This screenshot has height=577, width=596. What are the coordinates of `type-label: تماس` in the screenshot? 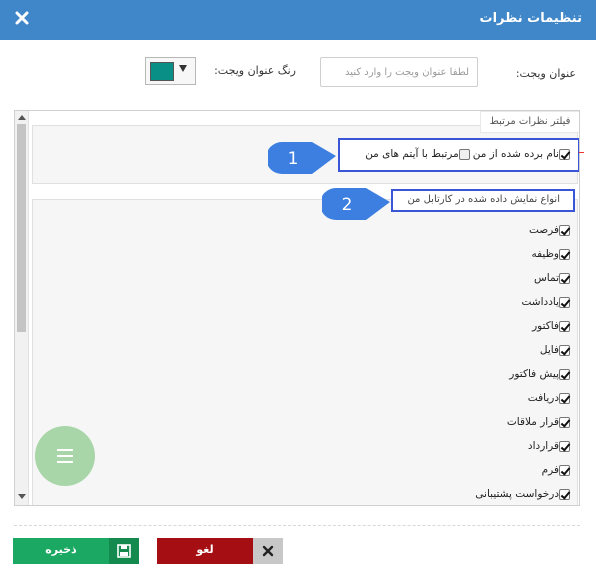 It's located at (546, 278).